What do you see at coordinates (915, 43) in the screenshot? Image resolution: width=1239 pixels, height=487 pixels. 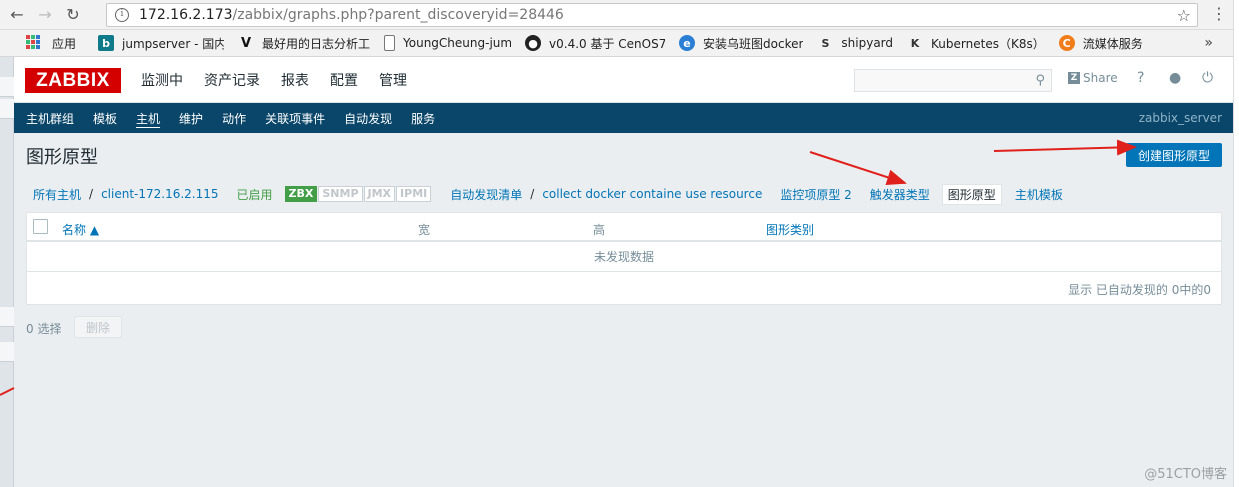 I see `k-logo-icon: K` at bounding box center [915, 43].